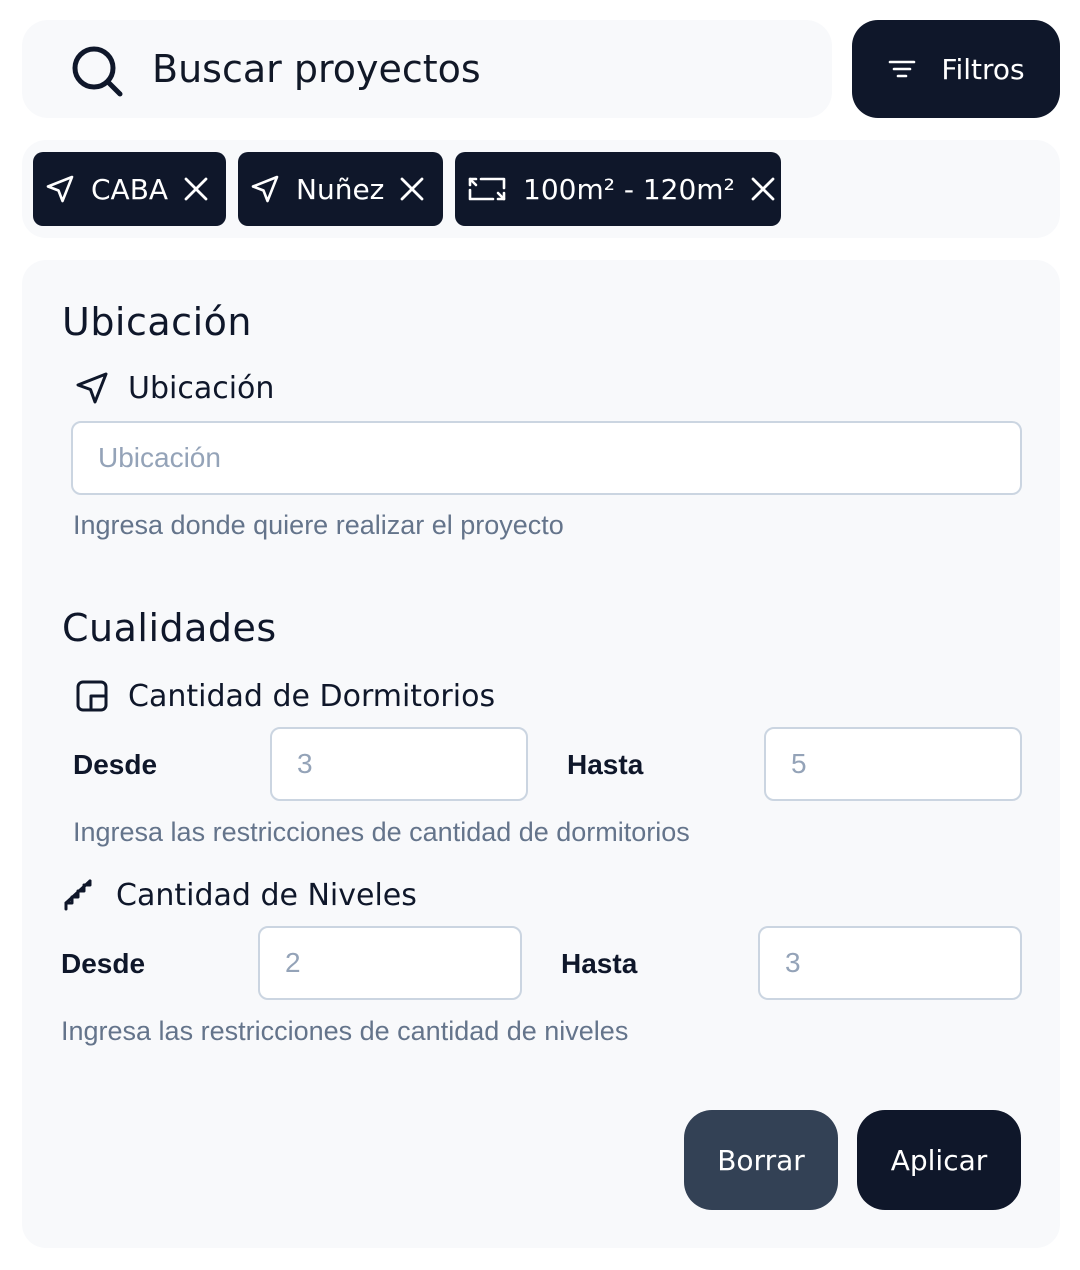 The width and height of the screenshot is (1080, 1270). I want to click on levels-field-label: Cantidad de Niveles, so click(239, 895).